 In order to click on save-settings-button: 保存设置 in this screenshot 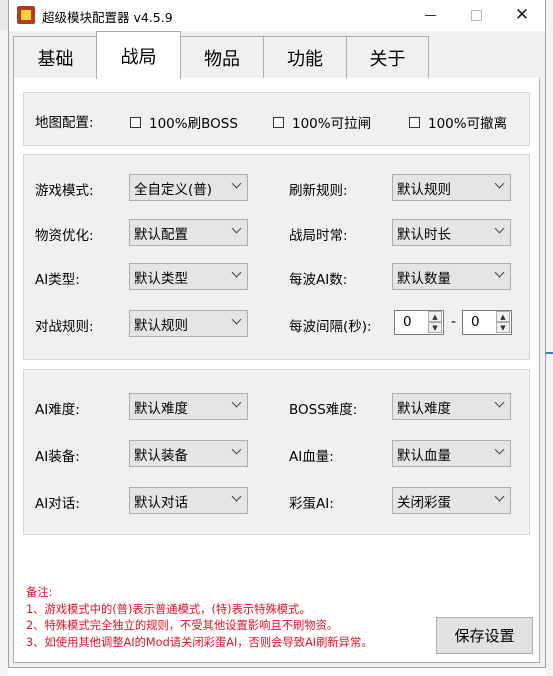, I will do `click(484, 635)`.